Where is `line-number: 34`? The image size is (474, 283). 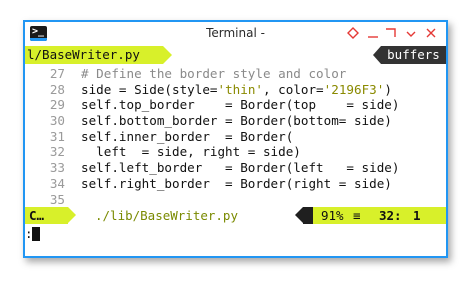 line-number: 34 is located at coordinates (57, 183).